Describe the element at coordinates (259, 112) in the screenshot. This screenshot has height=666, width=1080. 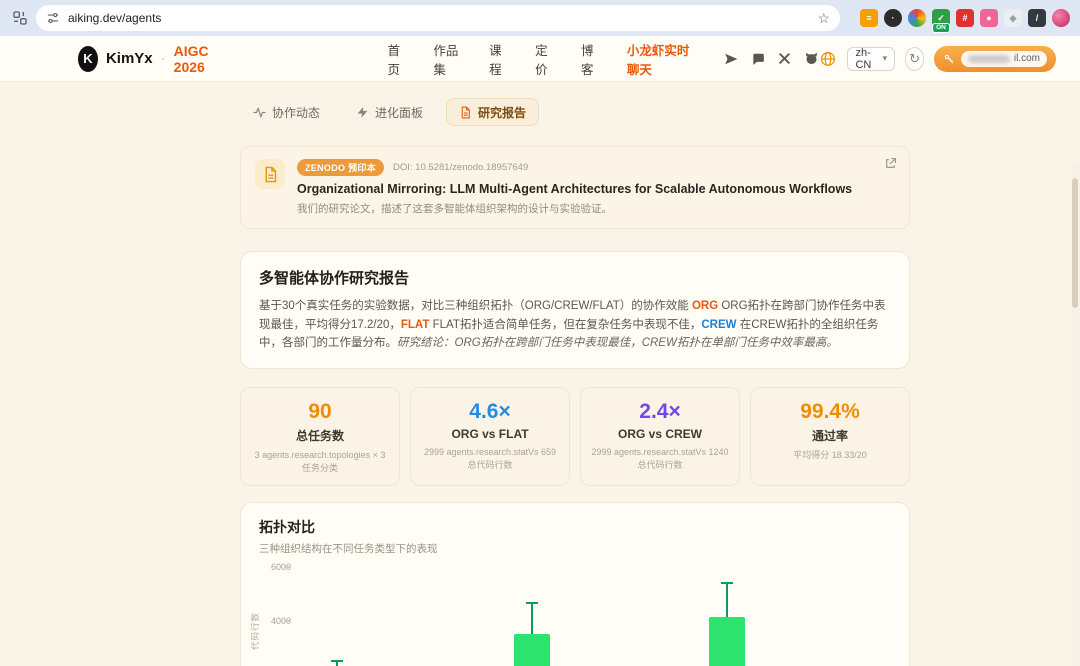
I see `activity-icon` at that location.